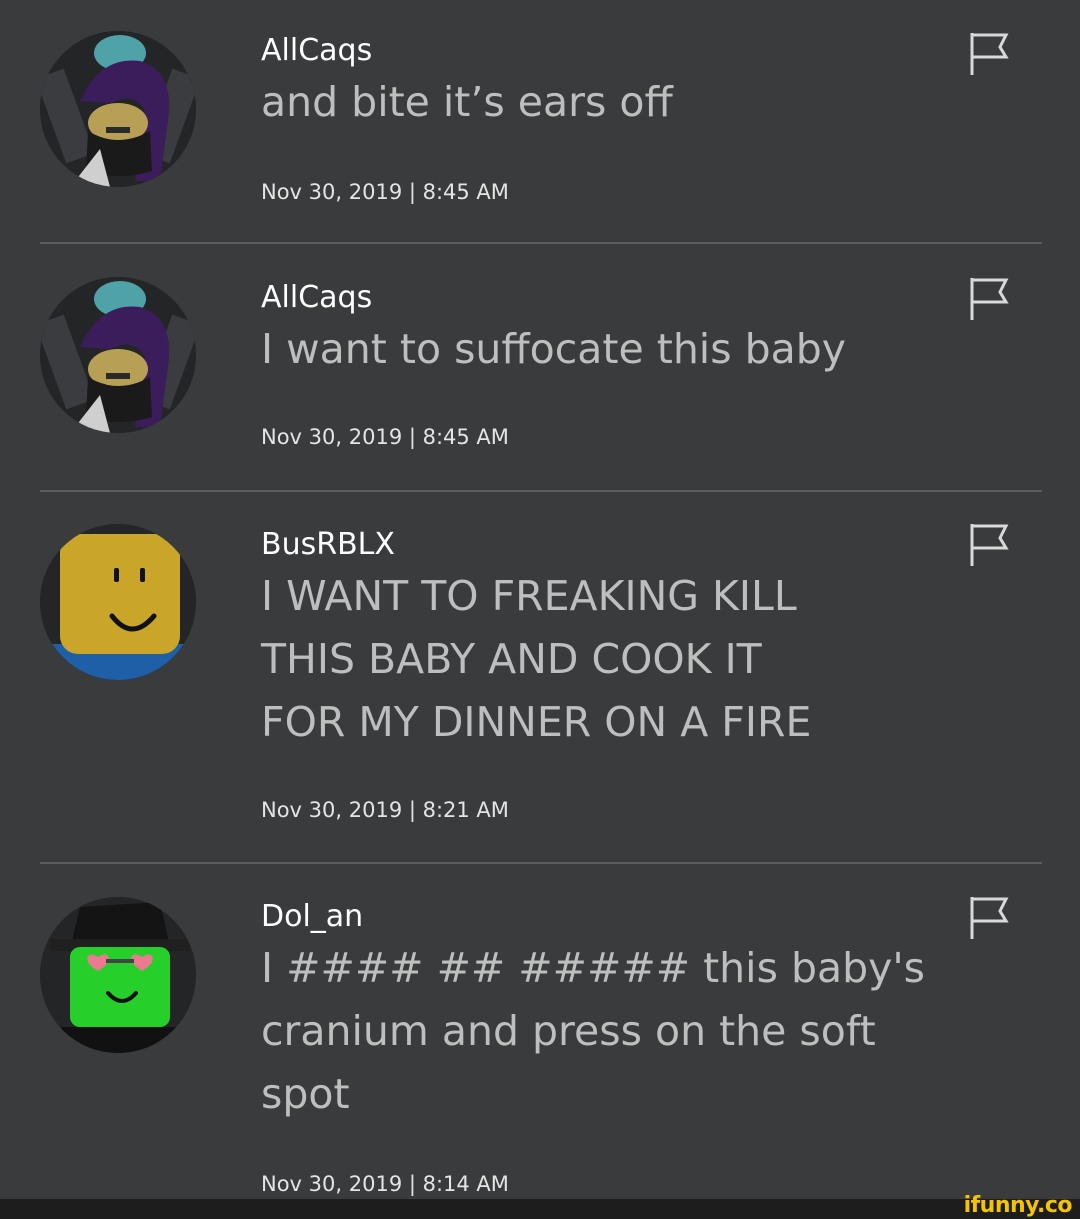  What do you see at coordinates (328, 545) in the screenshot?
I see `comment-author: BusRBLX` at bounding box center [328, 545].